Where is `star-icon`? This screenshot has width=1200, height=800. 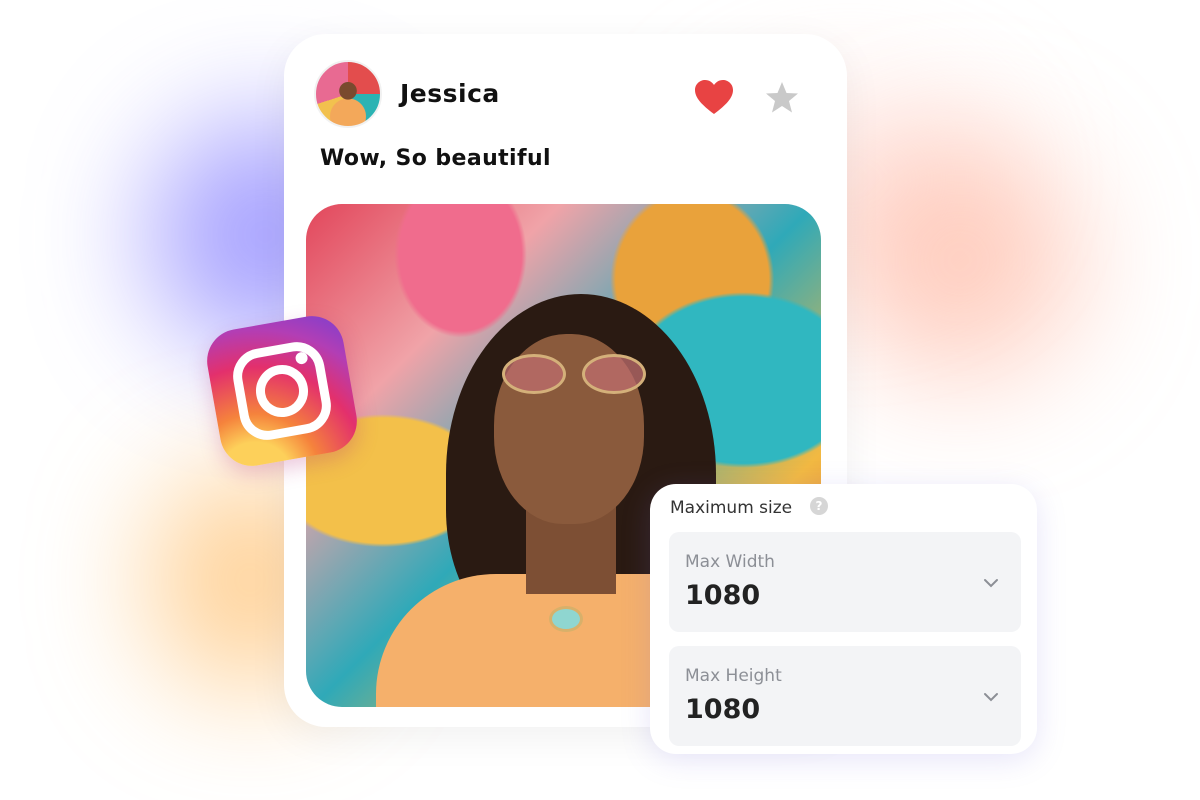
star-icon is located at coordinates (782, 98).